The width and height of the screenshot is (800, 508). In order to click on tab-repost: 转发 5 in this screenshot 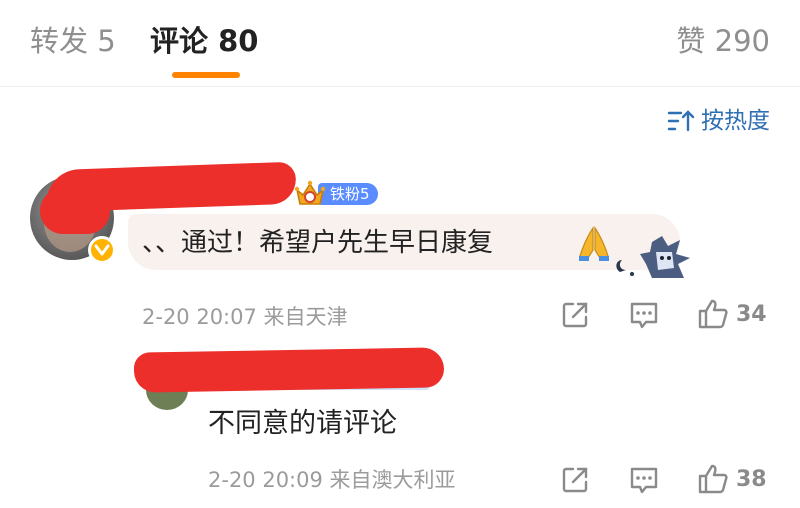, I will do `click(73, 41)`.